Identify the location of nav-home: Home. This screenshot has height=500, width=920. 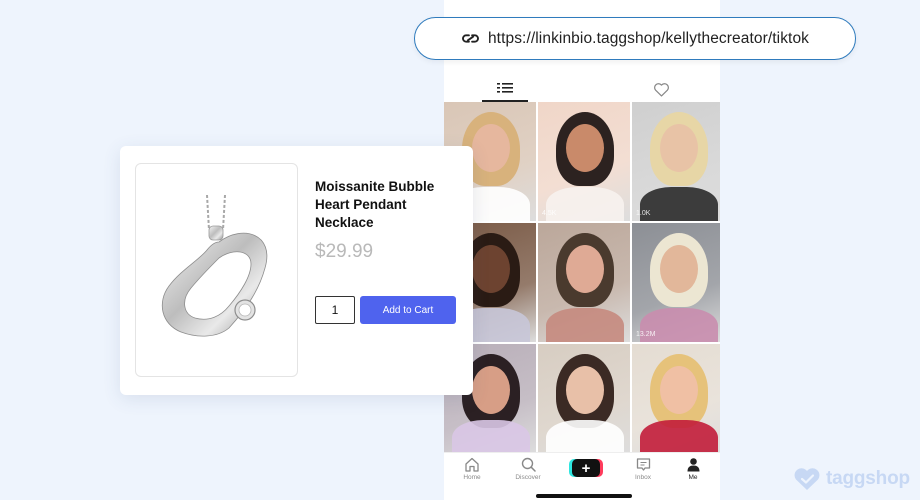
(472, 472).